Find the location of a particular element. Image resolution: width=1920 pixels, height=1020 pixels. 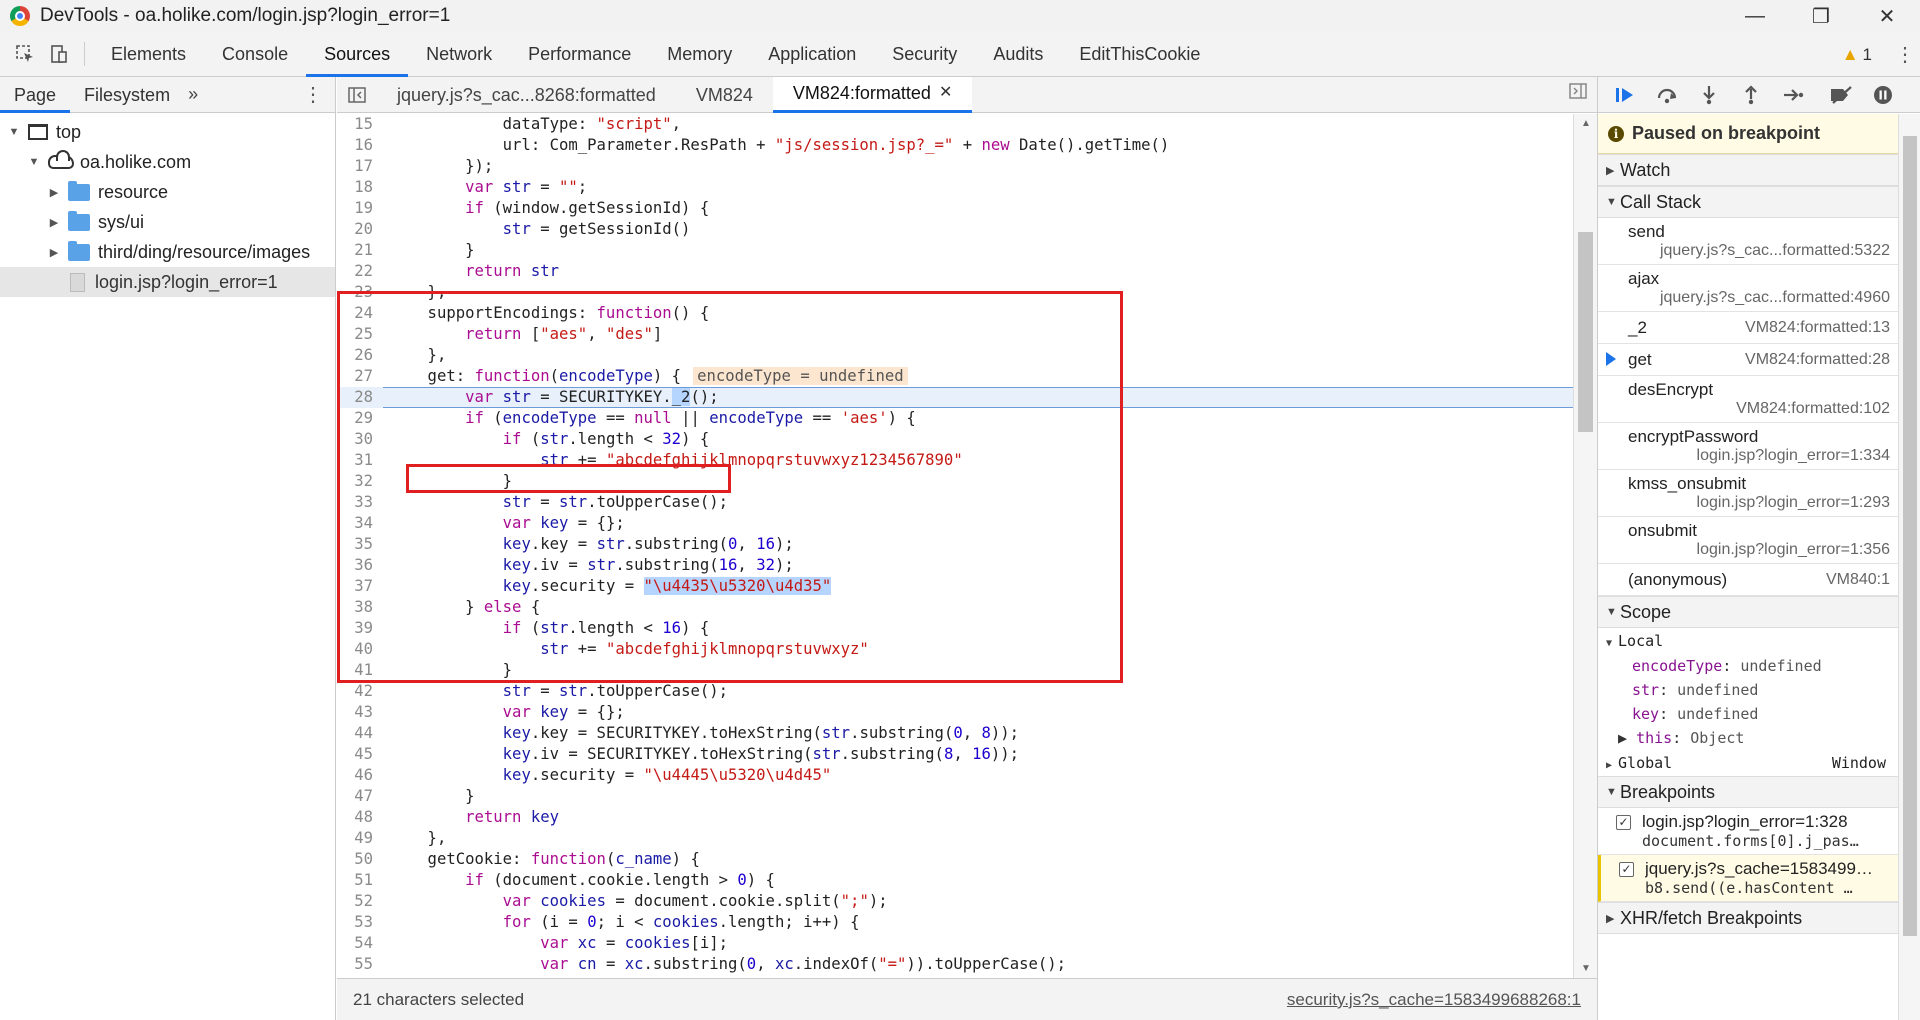

line-number: 27 is located at coordinates (359, 376).